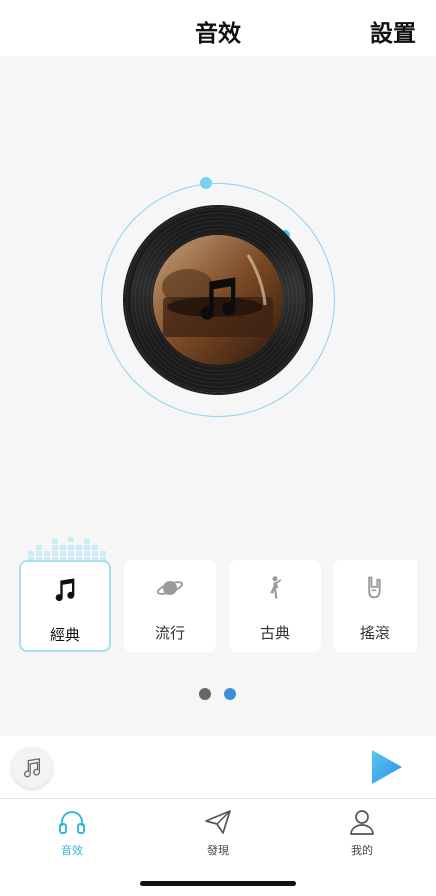 The width and height of the screenshot is (436, 896). I want to click on page-indicator, so click(218, 695).